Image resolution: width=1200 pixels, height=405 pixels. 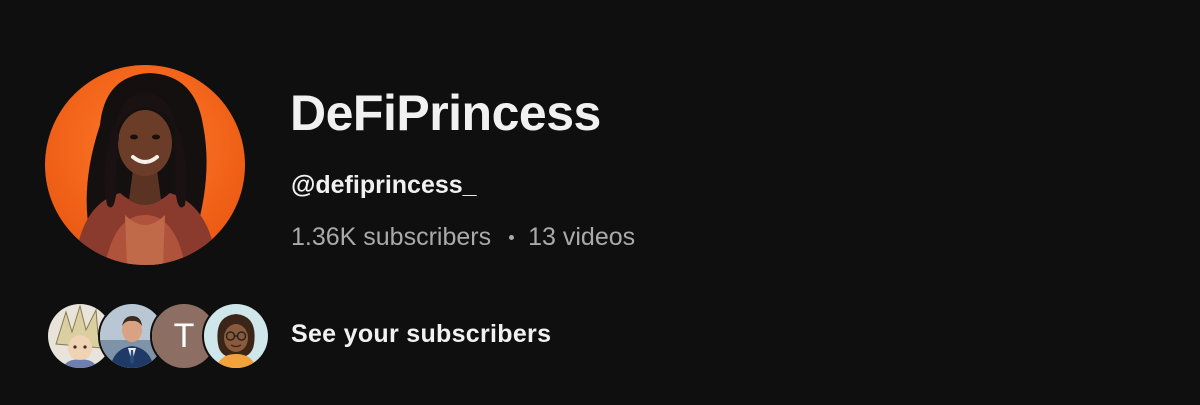 I want to click on channel-stats: 1.36K subscribers 13 videos, so click(x=463, y=237).